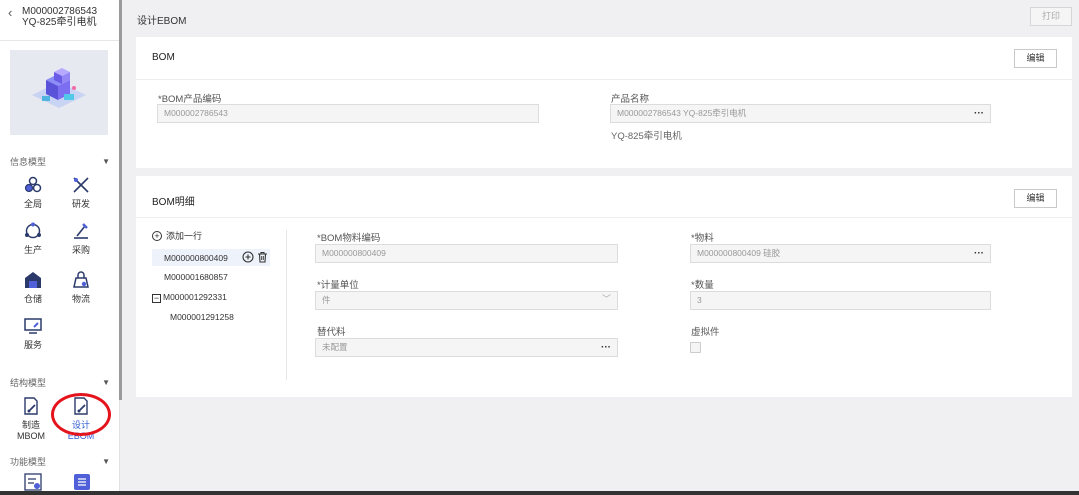 This screenshot has width=1079, height=495. Describe the element at coordinates (606, 299) in the screenshot. I see `chevron-down-icon: ﹀` at that location.